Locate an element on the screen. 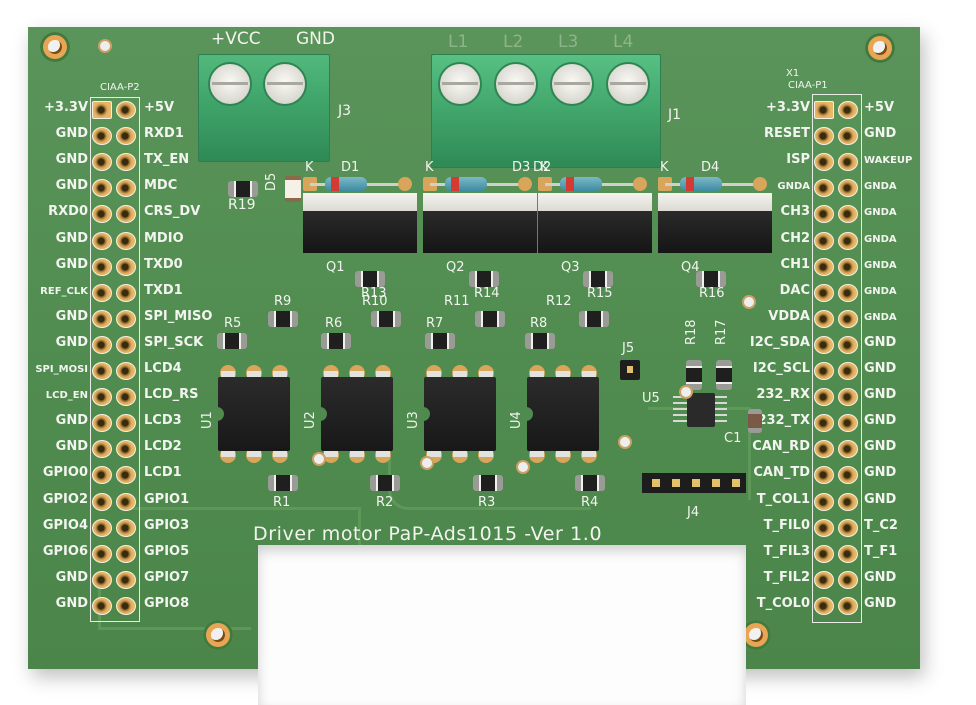  screw-terminal-l1 is located at coordinates (460, 84).